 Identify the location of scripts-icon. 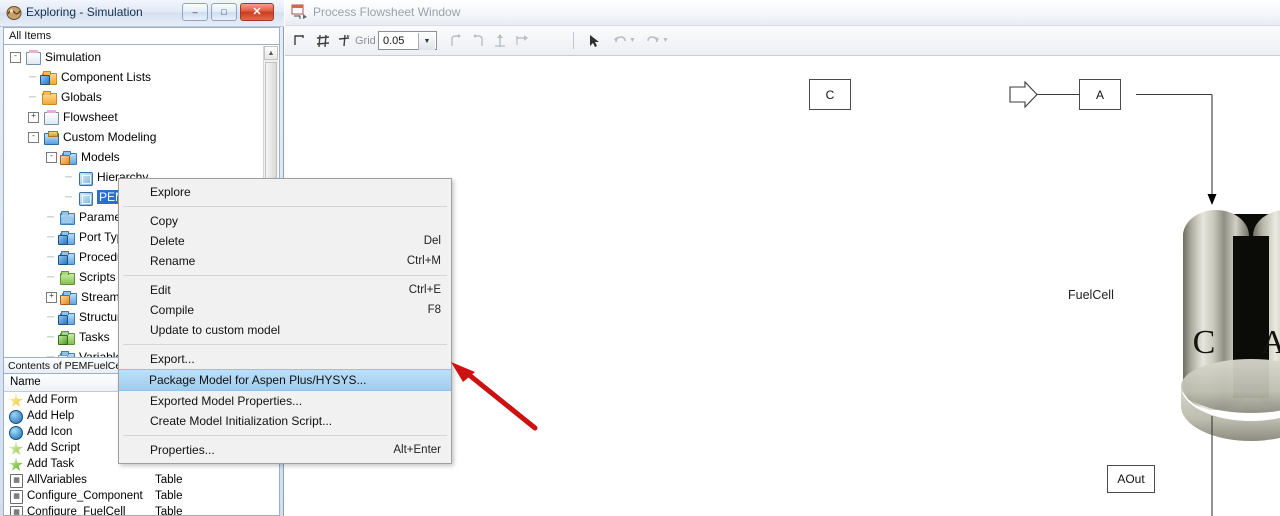
(67, 277).